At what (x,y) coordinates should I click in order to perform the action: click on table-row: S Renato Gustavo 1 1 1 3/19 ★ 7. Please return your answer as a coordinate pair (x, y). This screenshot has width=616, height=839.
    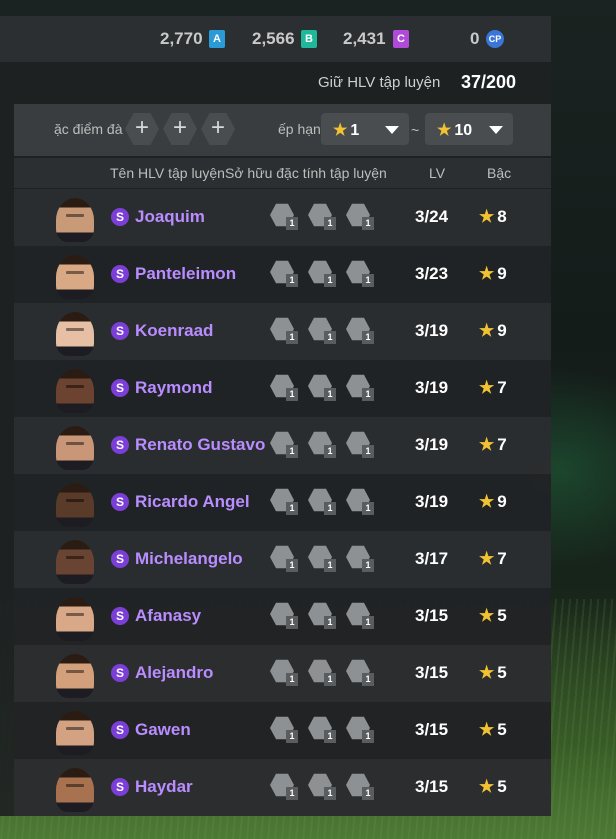
    Looking at the image, I should click on (282, 445).